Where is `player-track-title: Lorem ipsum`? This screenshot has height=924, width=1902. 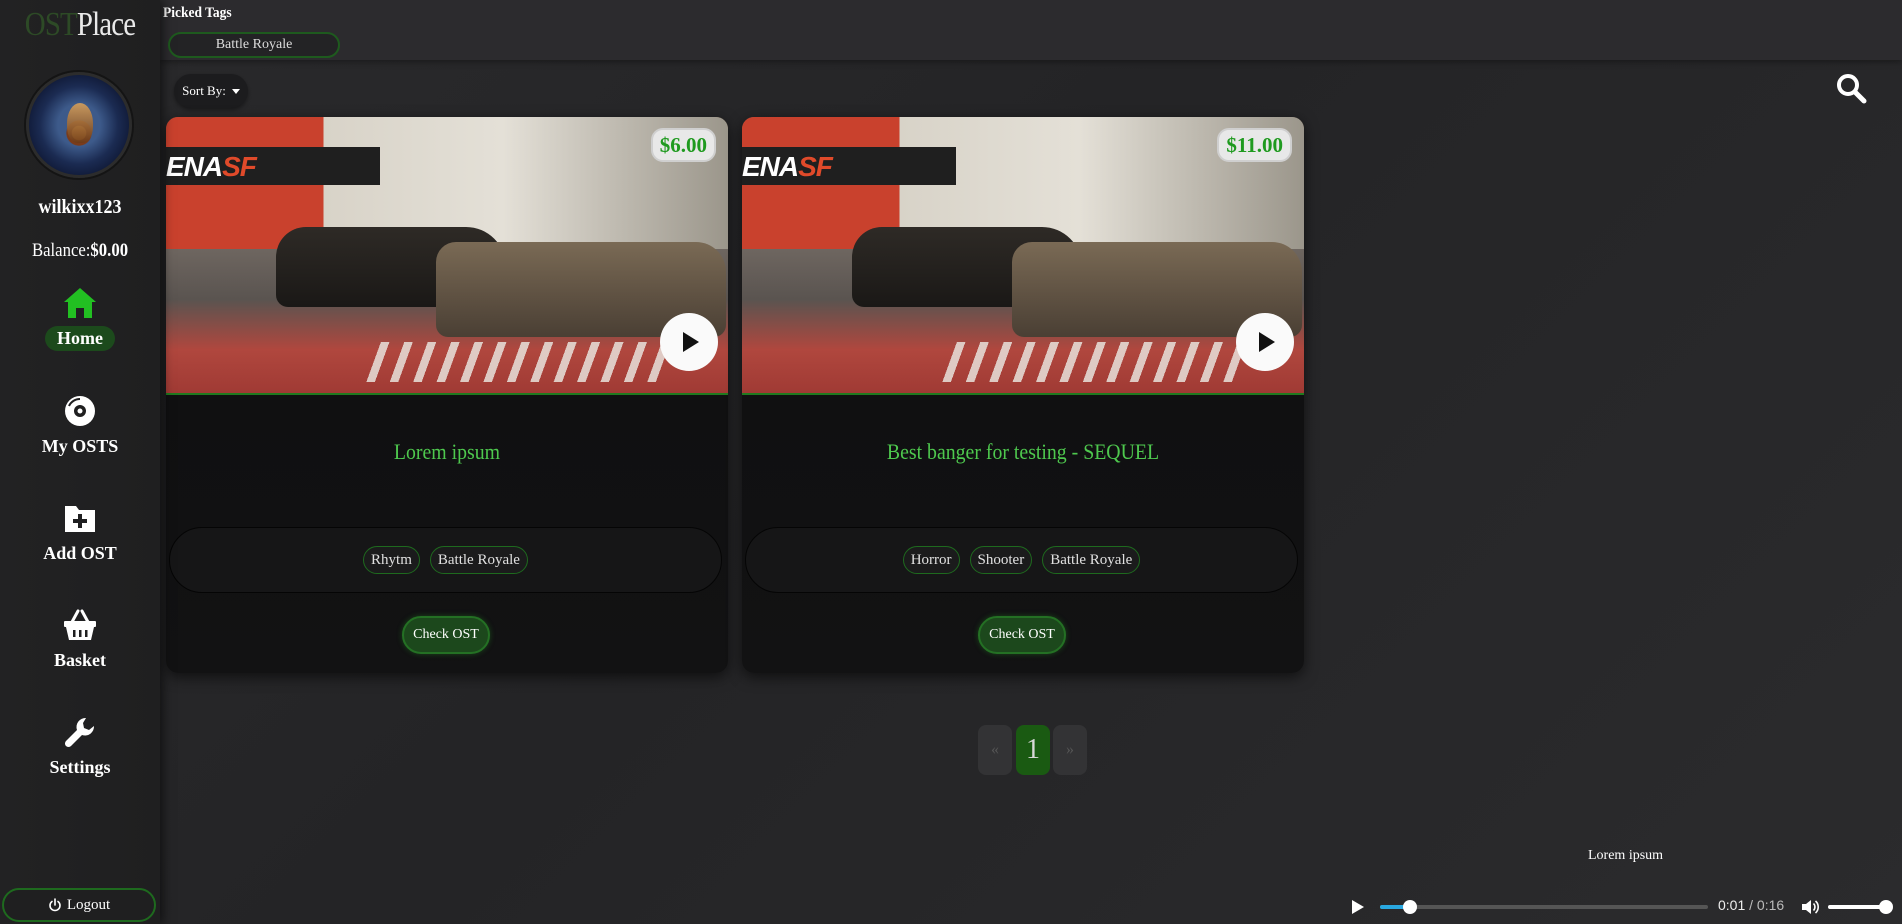 player-track-title: Lorem ipsum is located at coordinates (1626, 855).